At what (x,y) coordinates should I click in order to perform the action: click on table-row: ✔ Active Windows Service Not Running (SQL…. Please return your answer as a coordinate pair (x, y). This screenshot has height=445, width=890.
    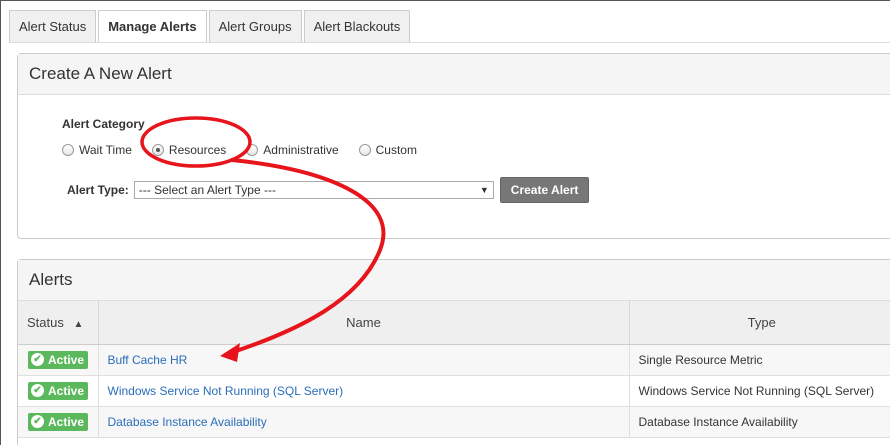
    Looking at the image, I should click on (454, 391).